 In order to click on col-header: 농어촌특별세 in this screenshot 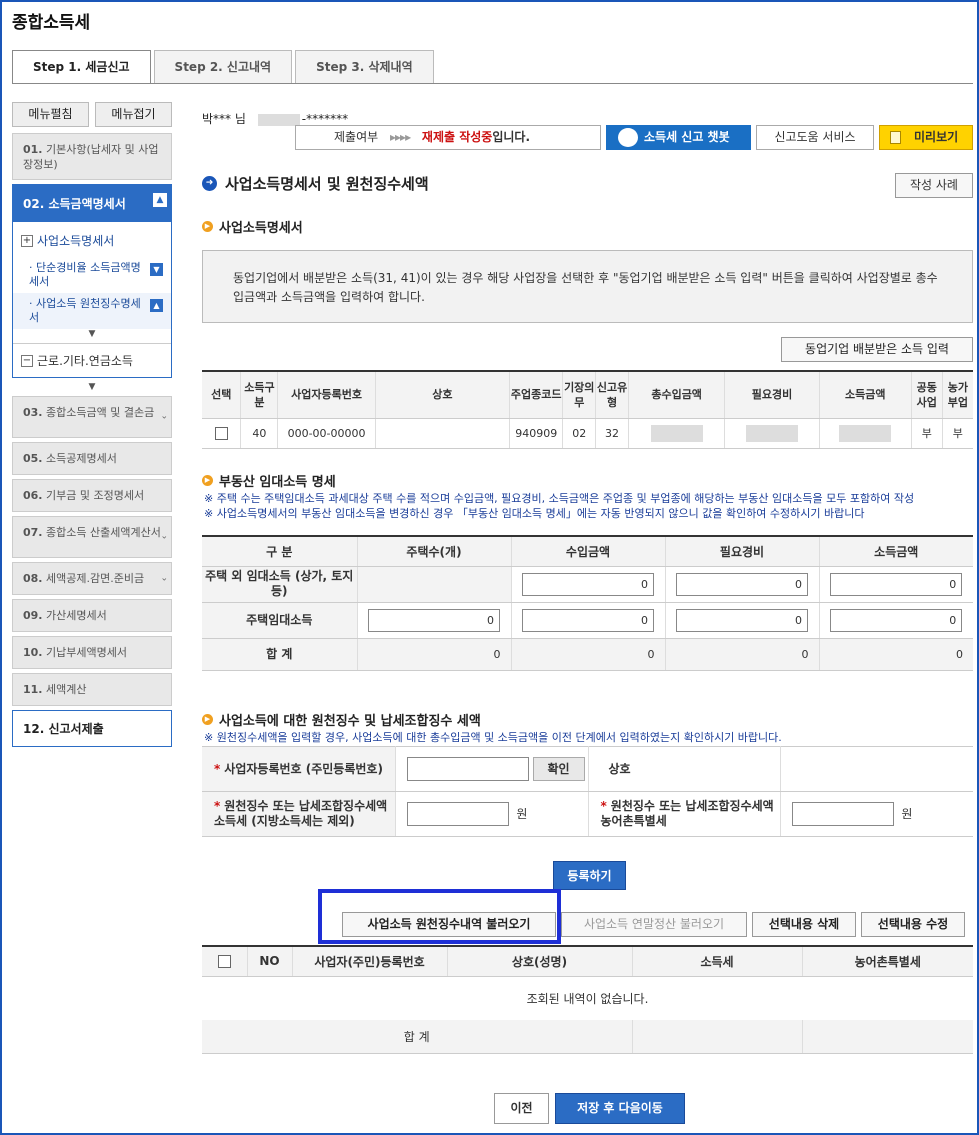, I will do `click(887, 961)`.